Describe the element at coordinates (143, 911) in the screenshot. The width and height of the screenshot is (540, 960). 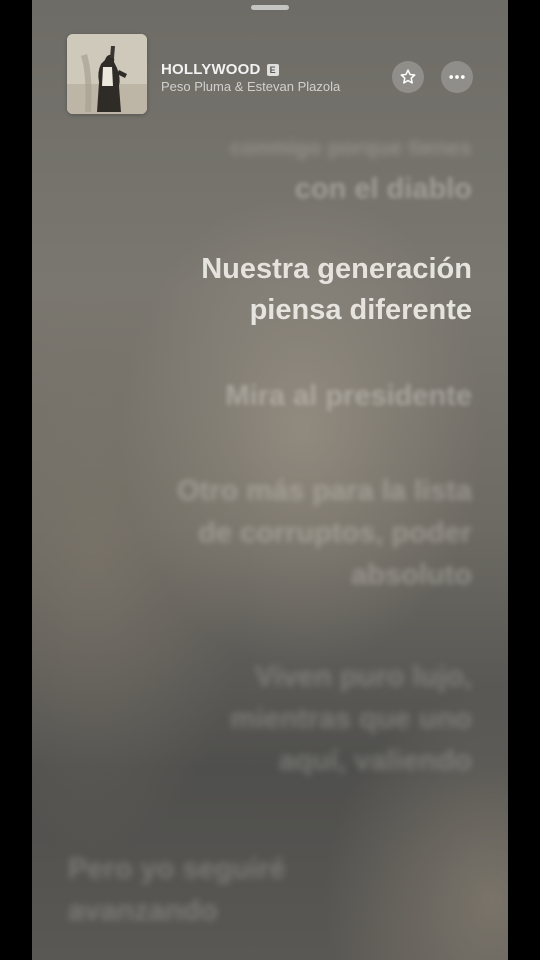
I see `lyric-line-next-4b: avanzando` at that location.